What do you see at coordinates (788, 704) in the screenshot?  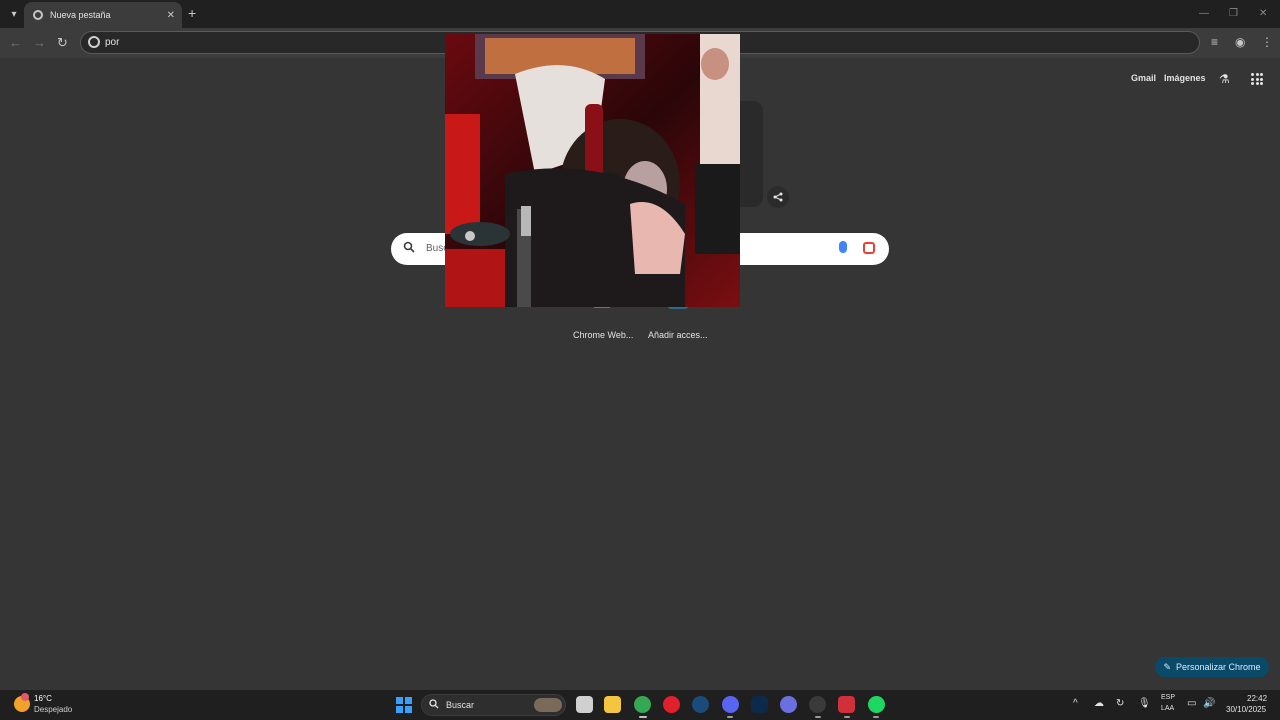 I see `vpn-icon` at bounding box center [788, 704].